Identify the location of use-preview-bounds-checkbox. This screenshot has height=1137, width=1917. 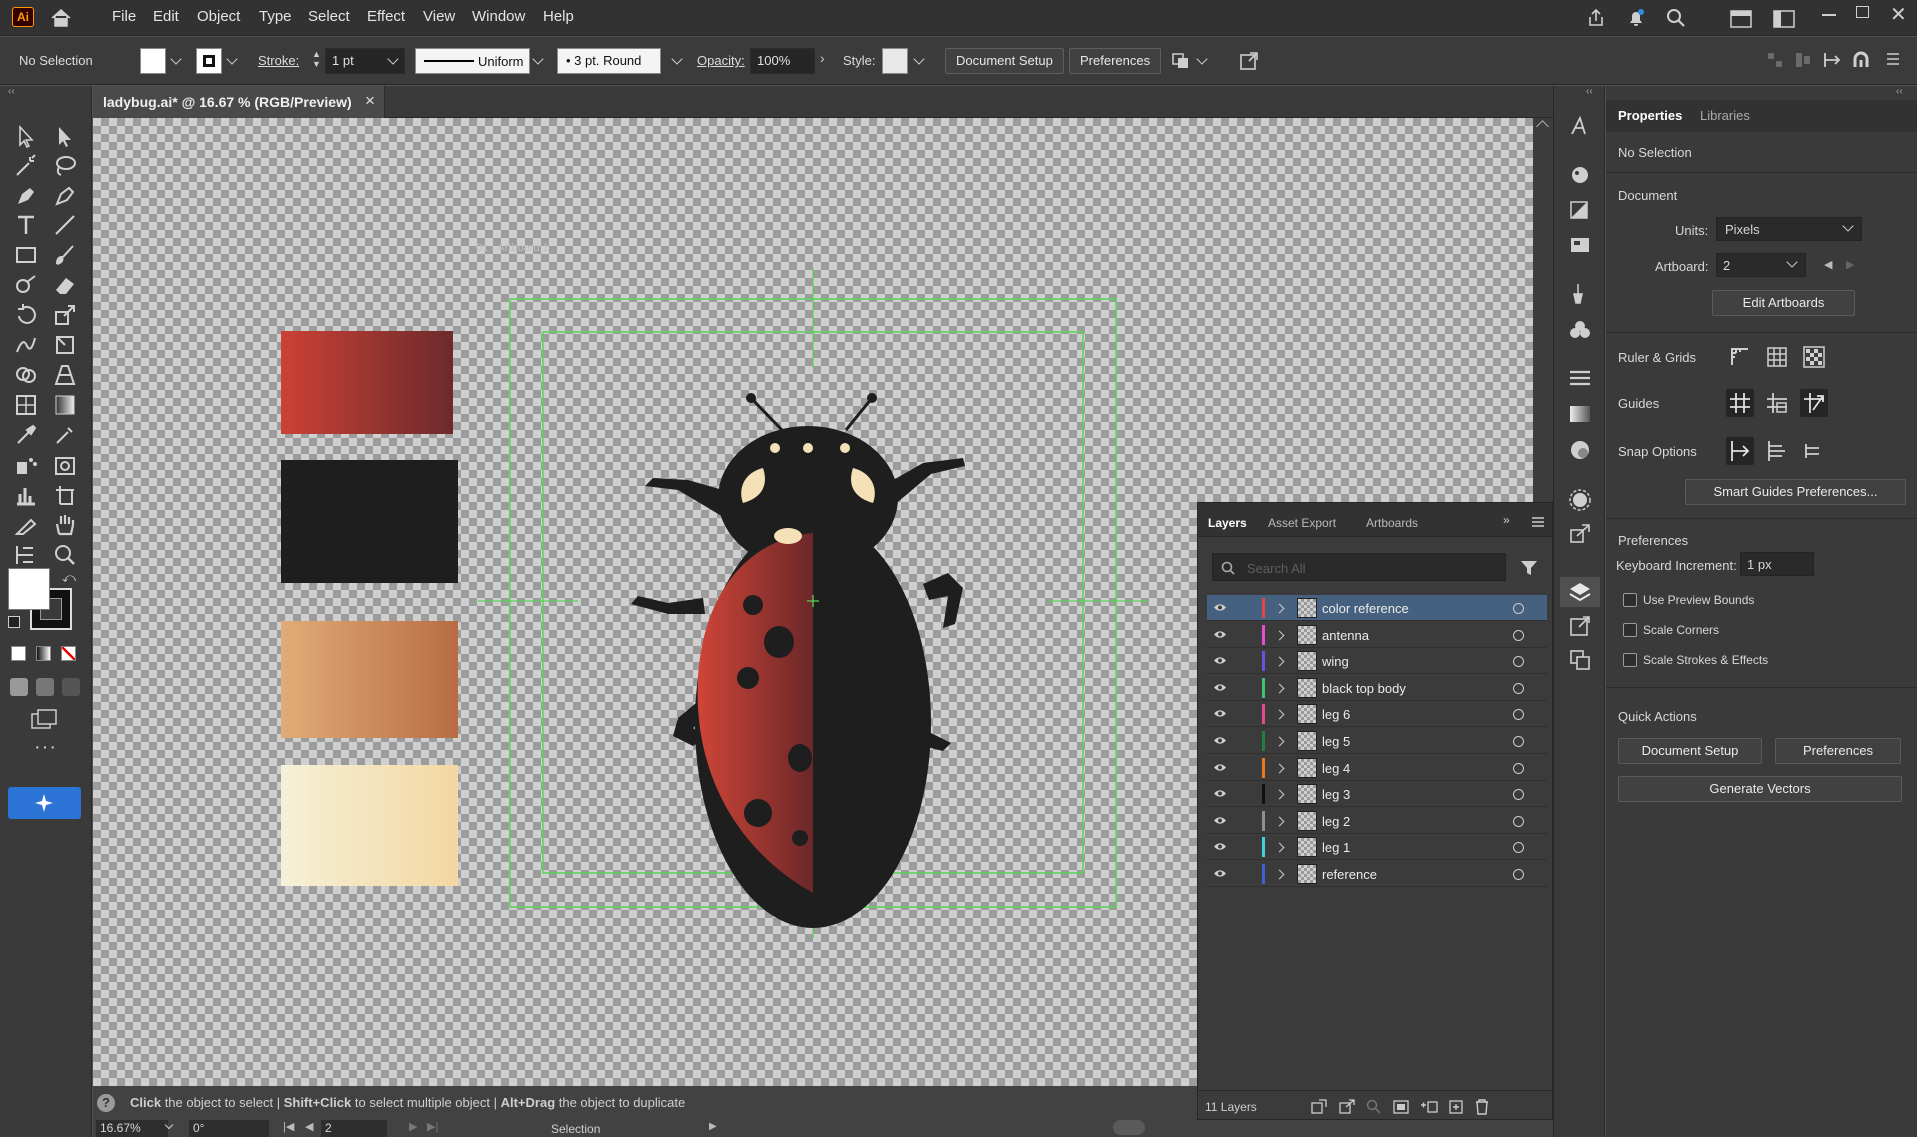
(1630, 600).